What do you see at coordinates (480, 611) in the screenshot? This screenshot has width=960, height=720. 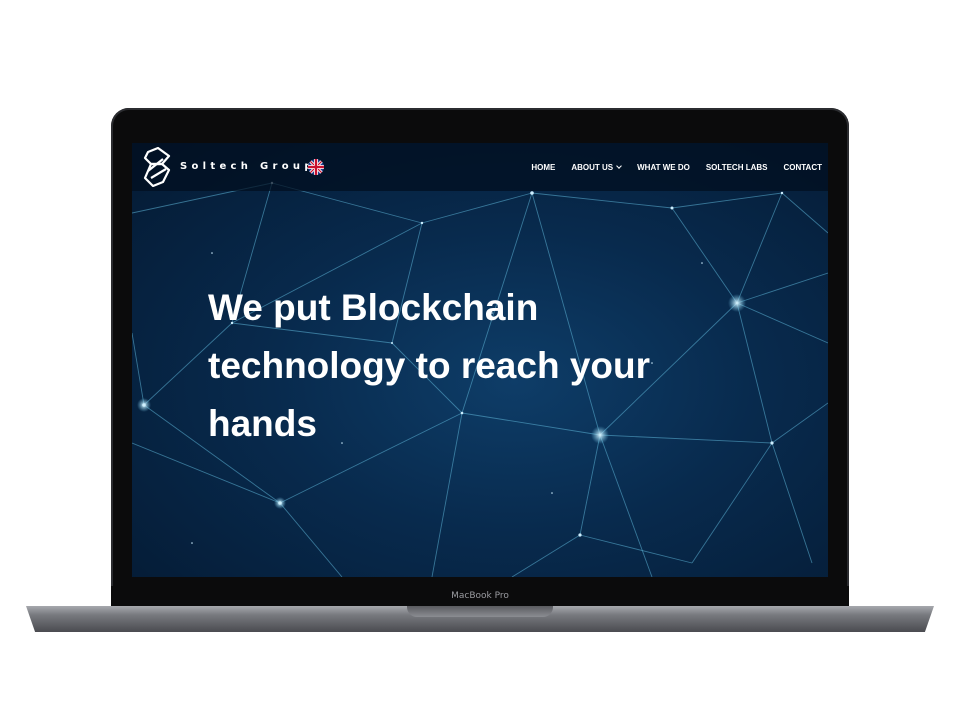 I see `laptop-opening-notch` at bounding box center [480, 611].